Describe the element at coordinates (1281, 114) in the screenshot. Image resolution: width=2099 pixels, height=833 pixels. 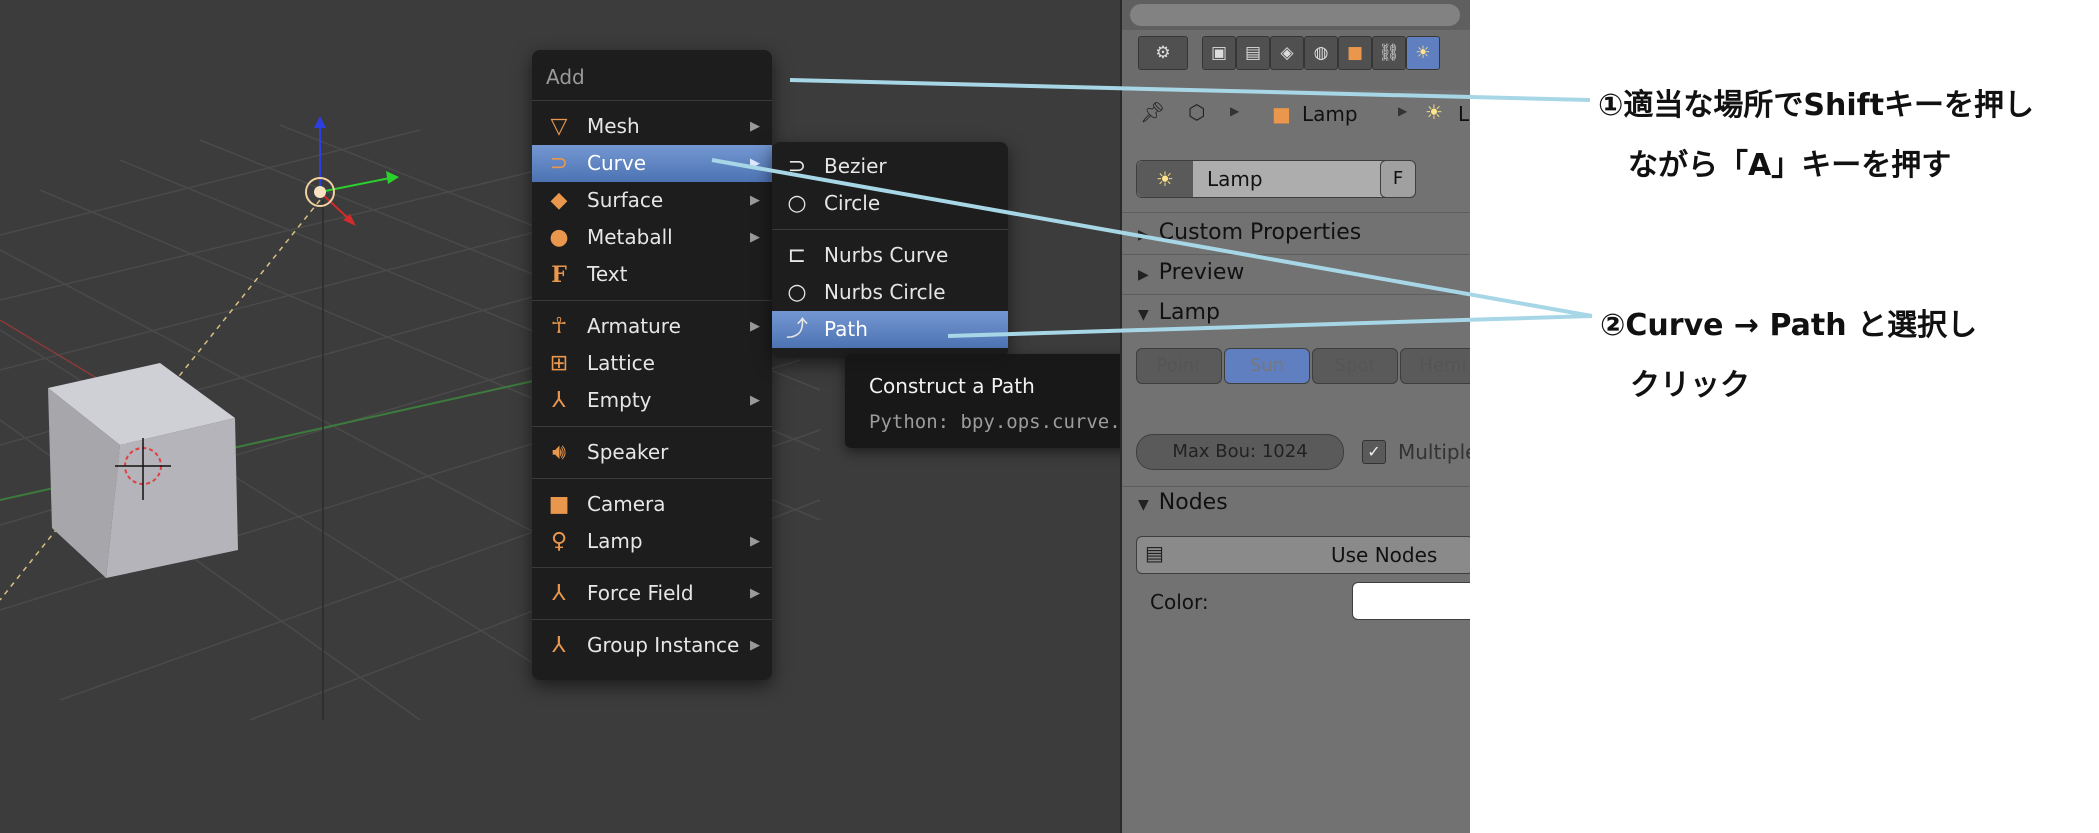
I see `object-icon: ■` at that location.